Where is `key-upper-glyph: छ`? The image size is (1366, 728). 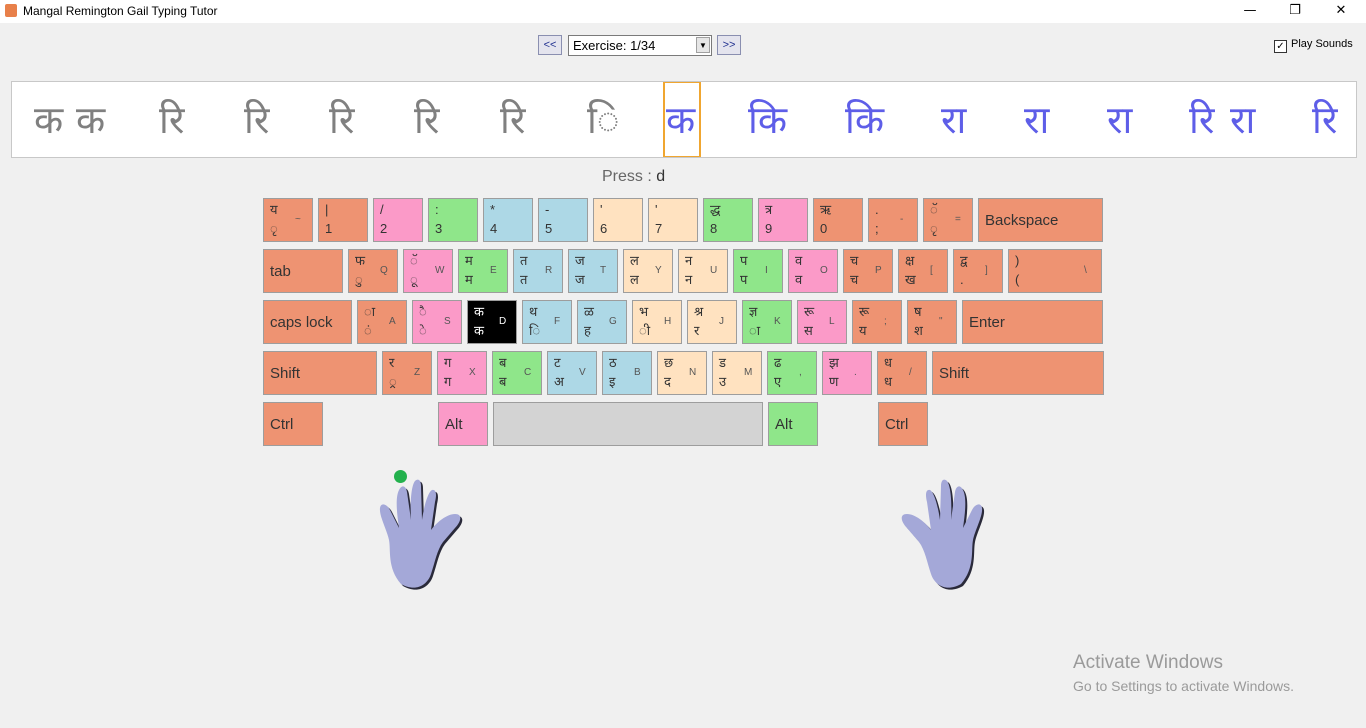 key-upper-glyph: छ is located at coordinates (669, 362).